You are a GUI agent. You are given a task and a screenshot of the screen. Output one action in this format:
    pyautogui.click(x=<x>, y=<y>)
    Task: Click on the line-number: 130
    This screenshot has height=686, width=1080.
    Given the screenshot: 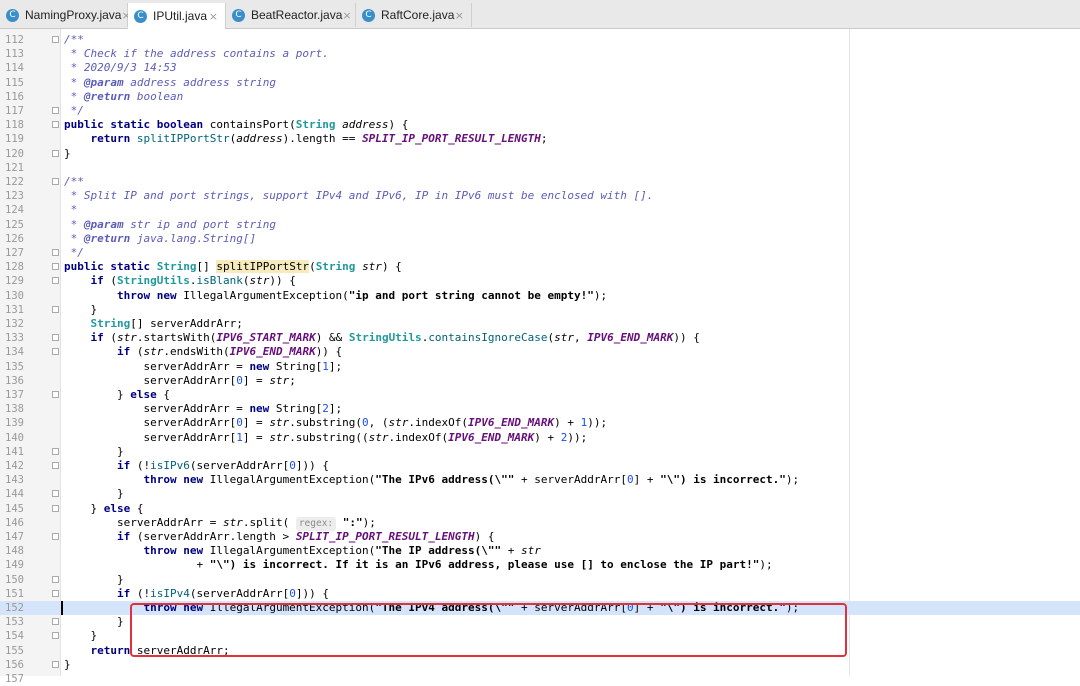 What is the action you would take?
    pyautogui.click(x=14, y=295)
    